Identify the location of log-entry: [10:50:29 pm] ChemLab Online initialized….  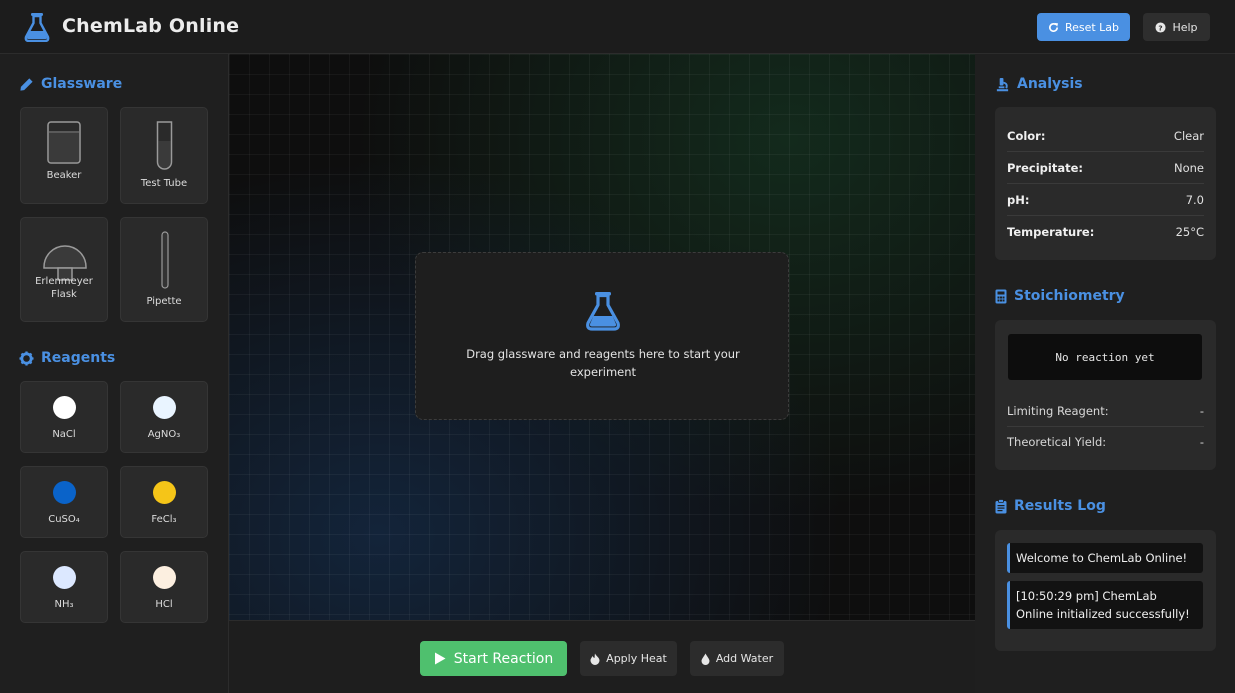
(1105, 605).